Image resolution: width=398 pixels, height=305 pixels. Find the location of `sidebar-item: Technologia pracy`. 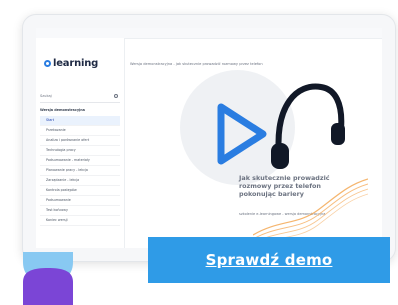

sidebar-item: Technologia pracy is located at coordinates (80, 151).